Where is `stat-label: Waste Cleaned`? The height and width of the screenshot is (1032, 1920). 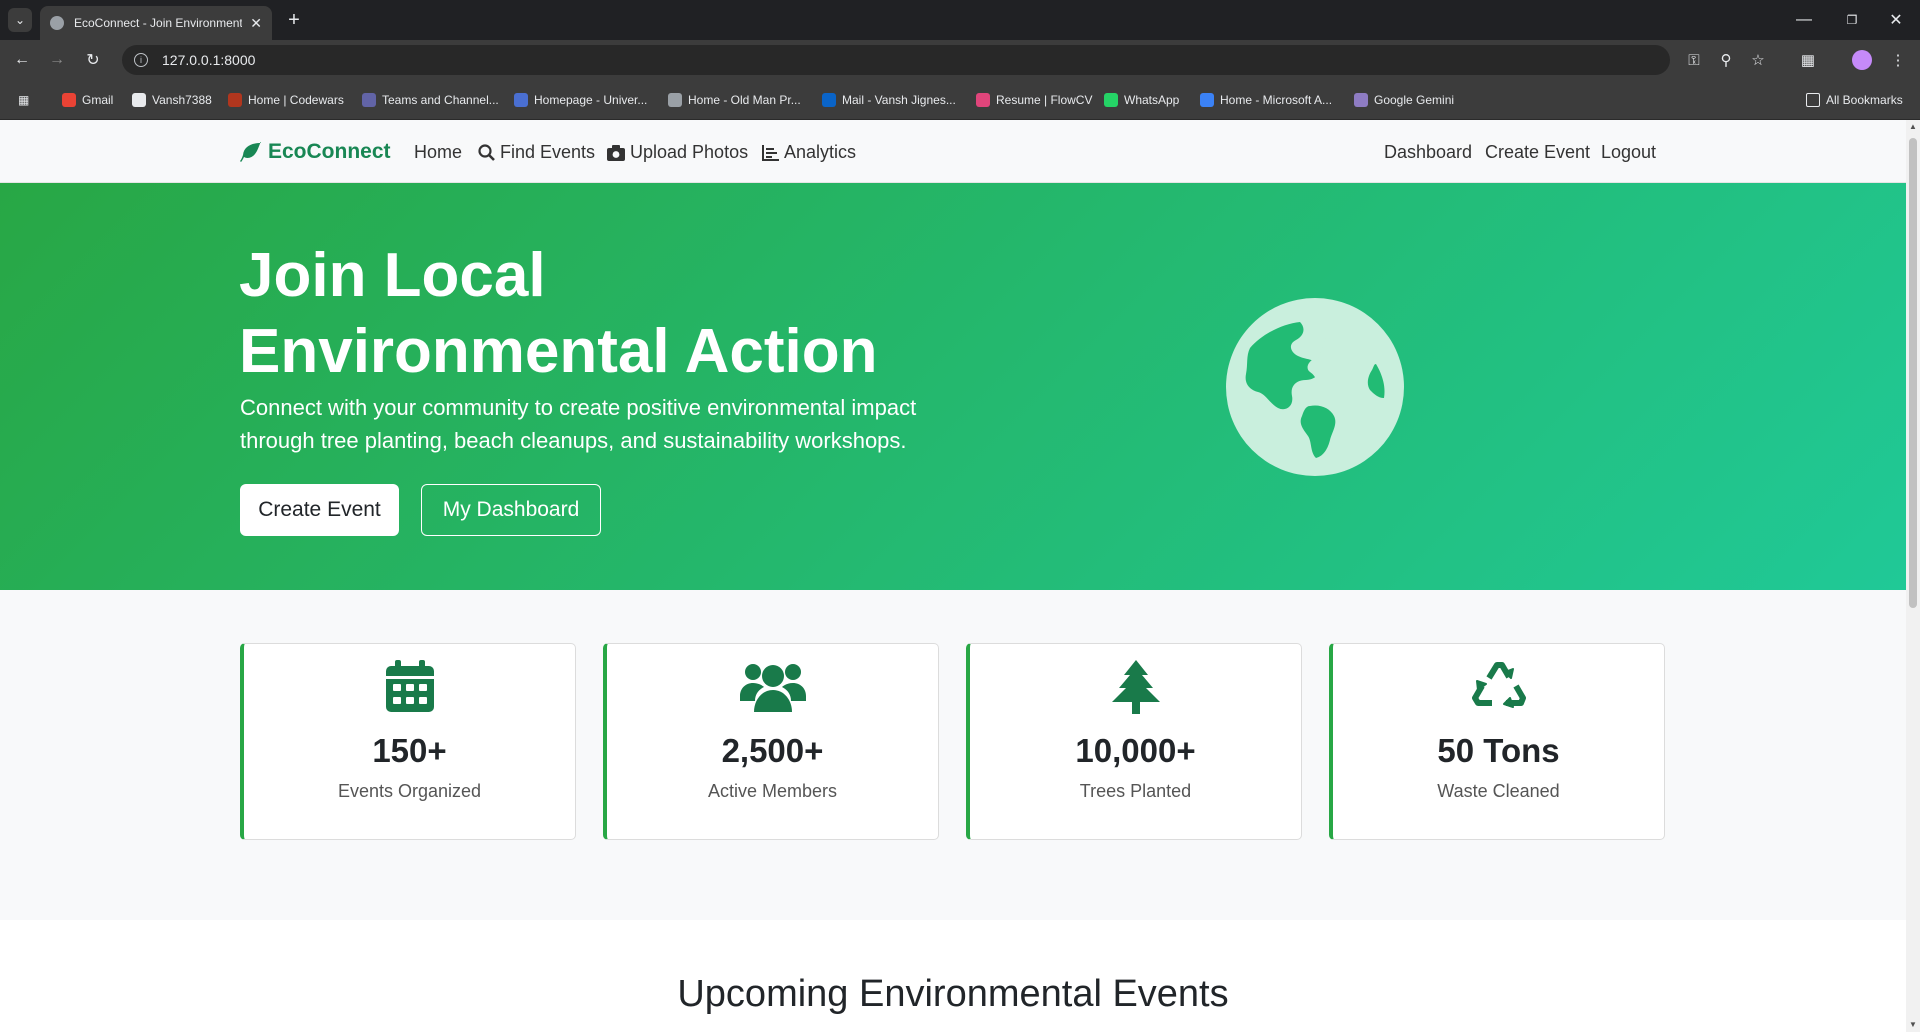
stat-label: Waste Cleaned is located at coordinates (1498, 791).